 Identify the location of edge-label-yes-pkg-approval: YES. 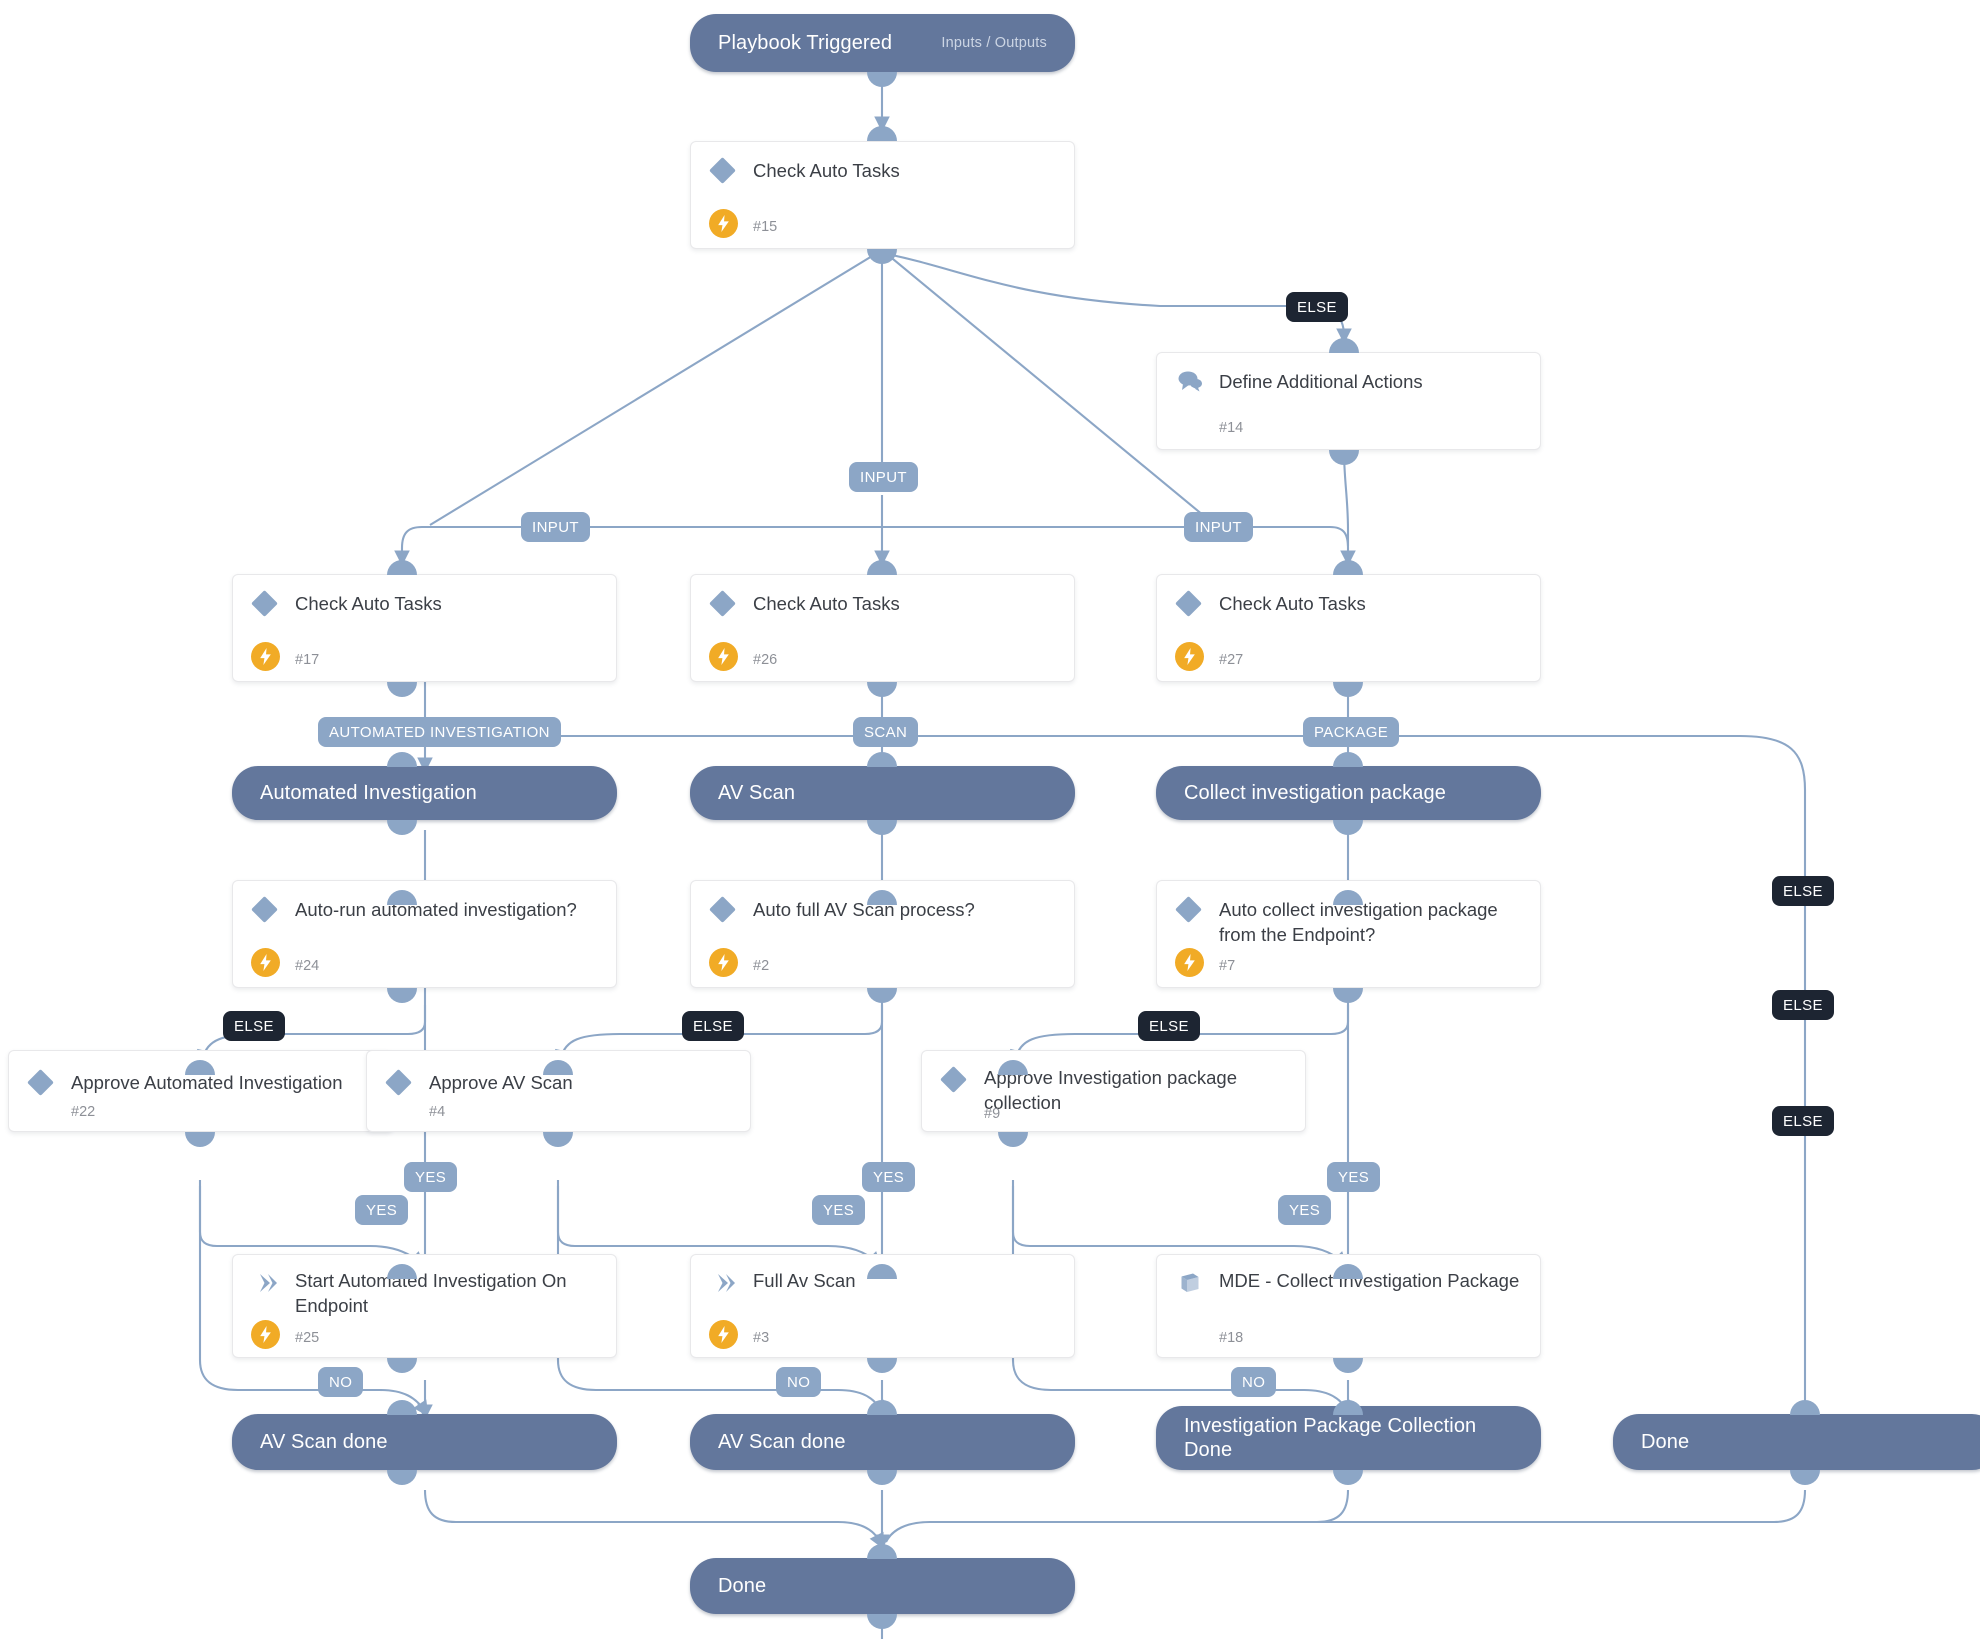
(1305, 1210).